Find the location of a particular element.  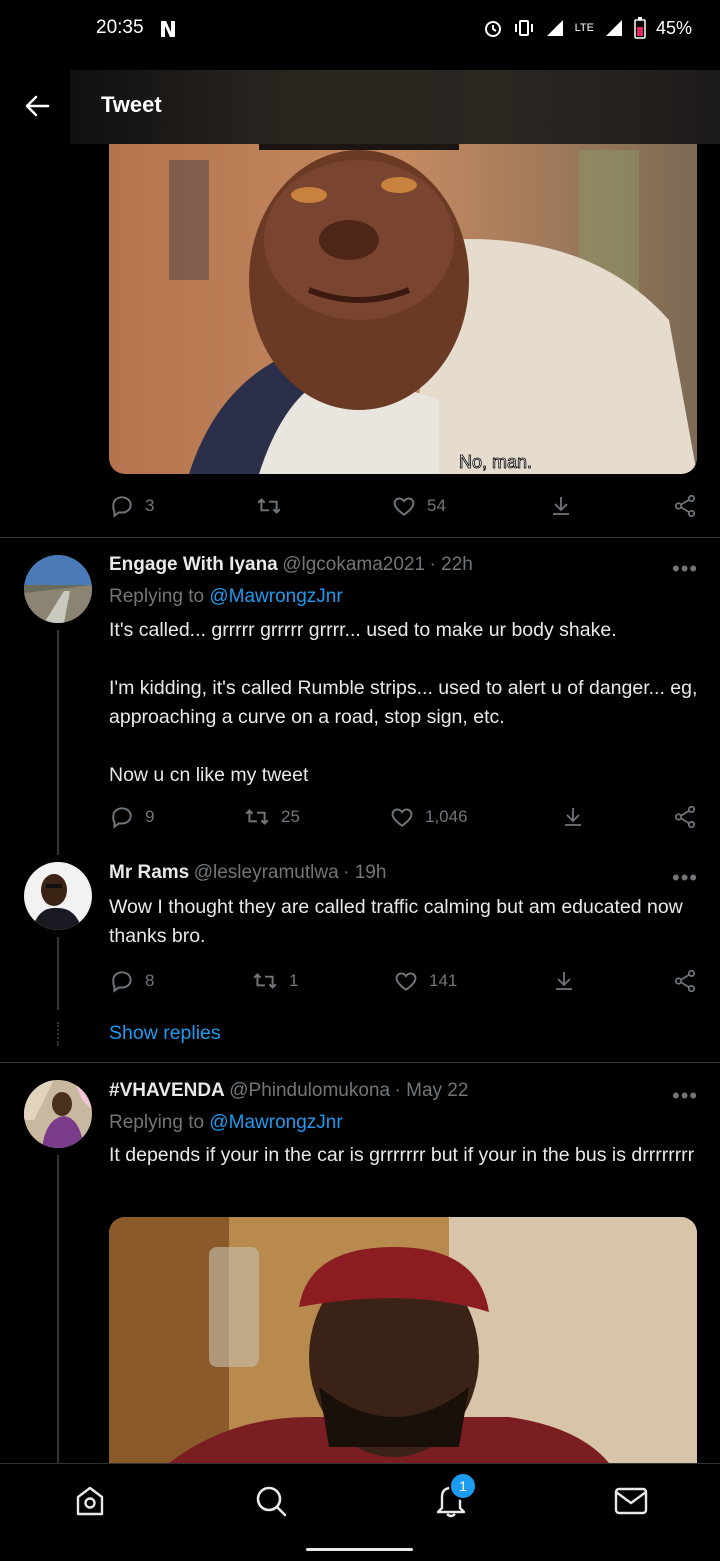

alarm-icon is located at coordinates (493, 28).